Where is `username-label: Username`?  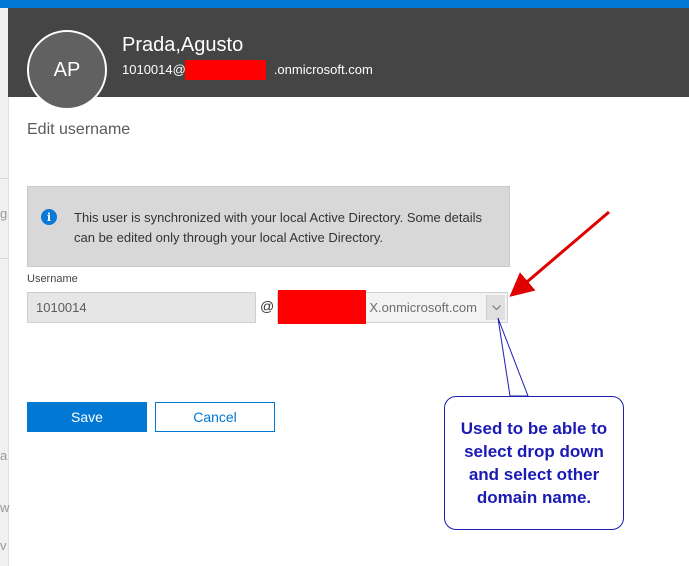
username-label: Username is located at coordinates (52, 279).